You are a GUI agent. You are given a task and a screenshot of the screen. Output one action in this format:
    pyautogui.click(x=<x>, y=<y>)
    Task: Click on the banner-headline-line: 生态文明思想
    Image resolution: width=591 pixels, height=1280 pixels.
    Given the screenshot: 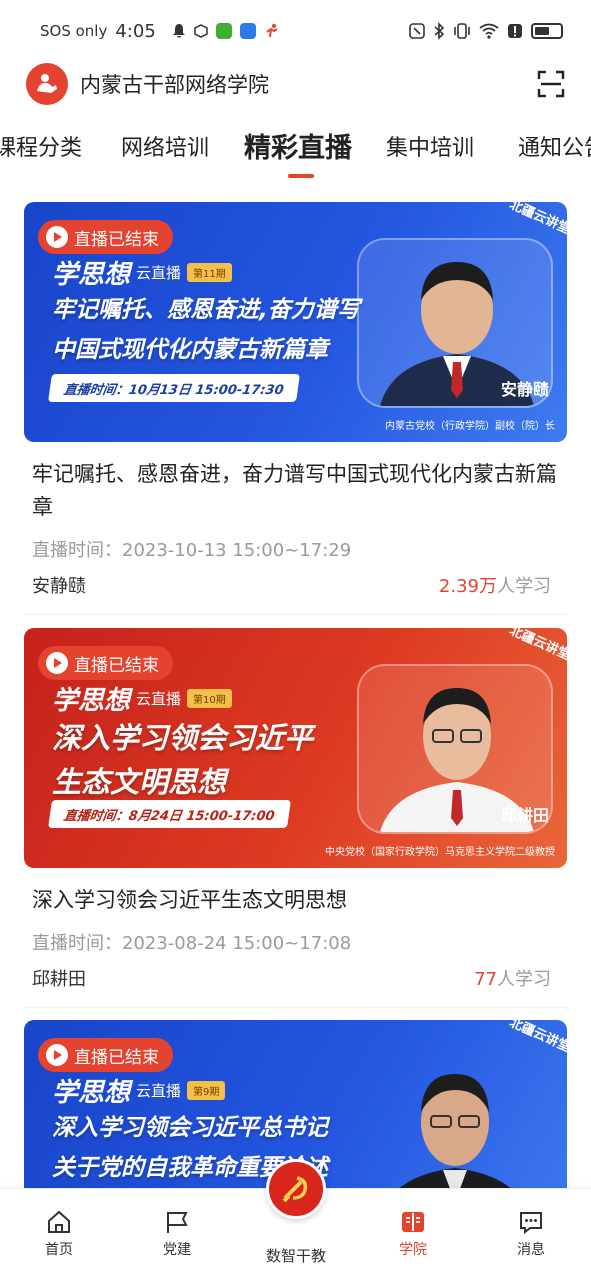 What is the action you would take?
    pyautogui.click(x=139, y=782)
    